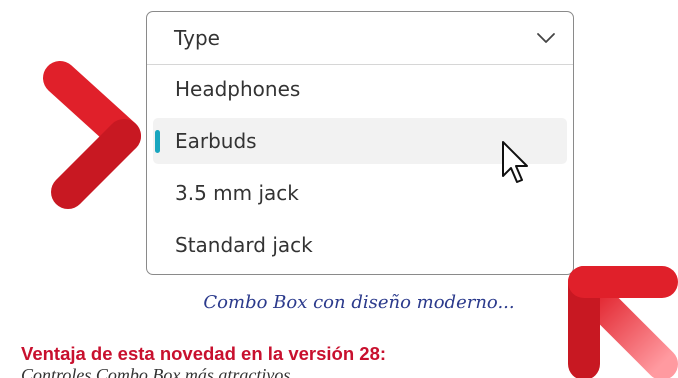  What do you see at coordinates (70, 135) in the screenshot?
I see `annotation-arrow-left-icon` at bounding box center [70, 135].